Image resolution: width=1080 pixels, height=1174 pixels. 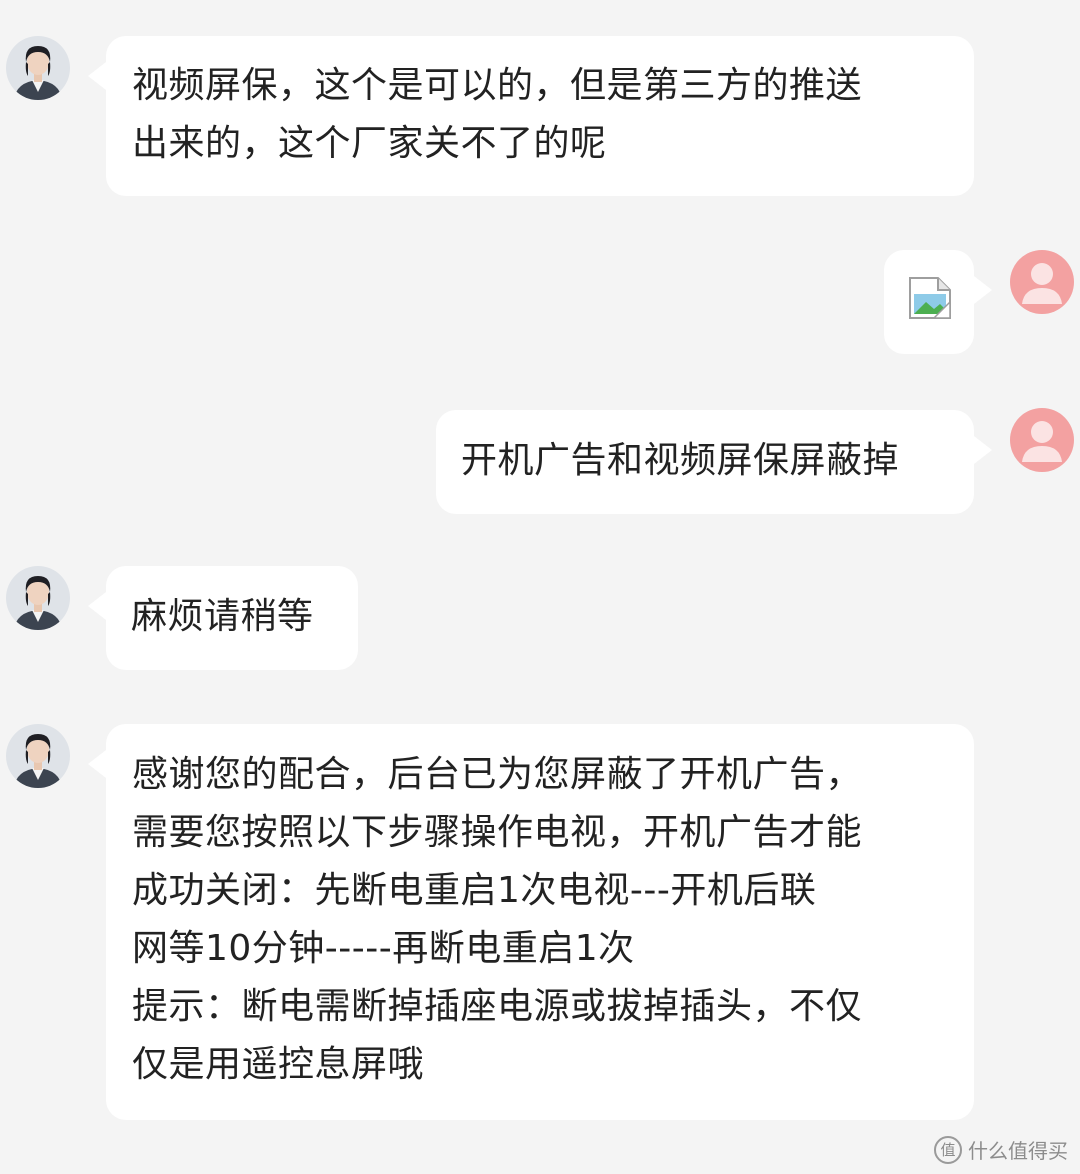 What do you see at coordinates (497, 774) in the screenshot?
I see `message-text: 感谢您的配合，后台已为您屏蔽了开机广告，` at bounding box center [497, 774].